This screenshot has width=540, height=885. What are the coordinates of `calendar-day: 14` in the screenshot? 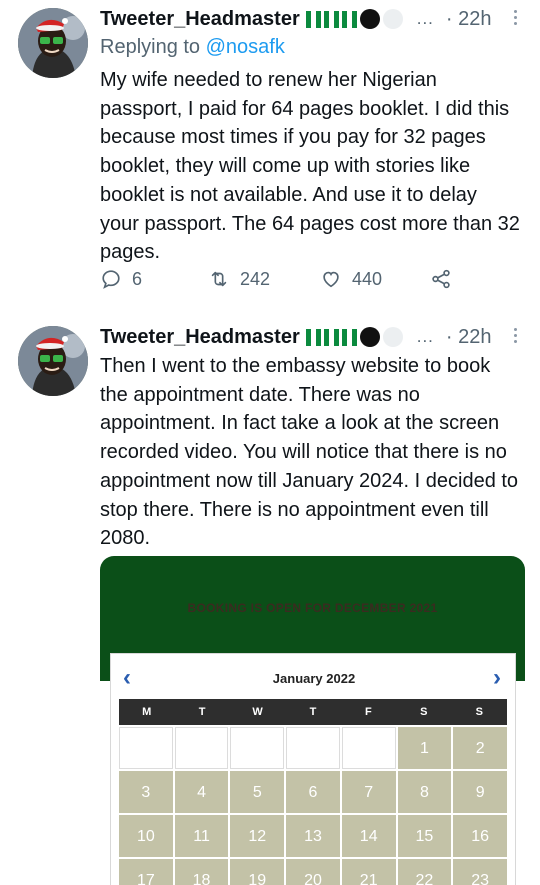 It's located at (368, 836).